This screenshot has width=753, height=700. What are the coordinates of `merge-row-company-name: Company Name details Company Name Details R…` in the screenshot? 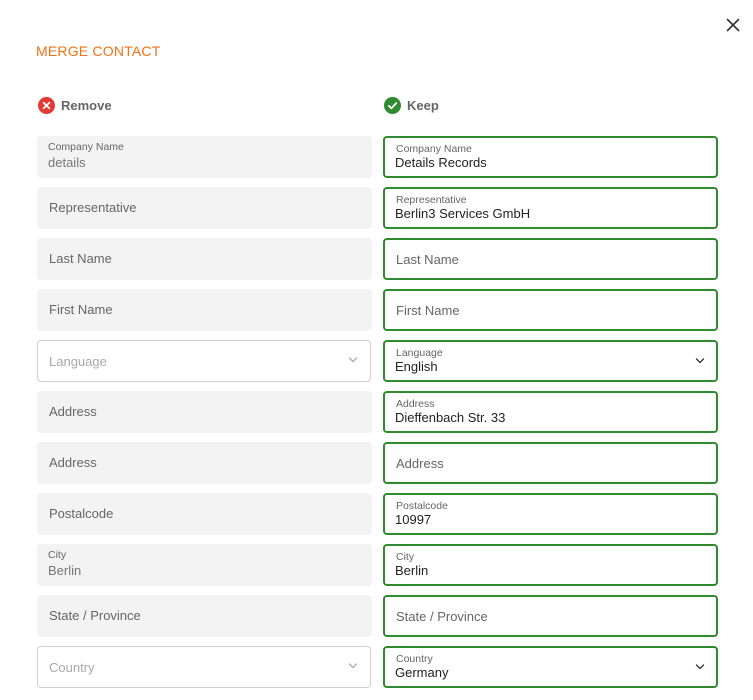 It's located at (376, 161).